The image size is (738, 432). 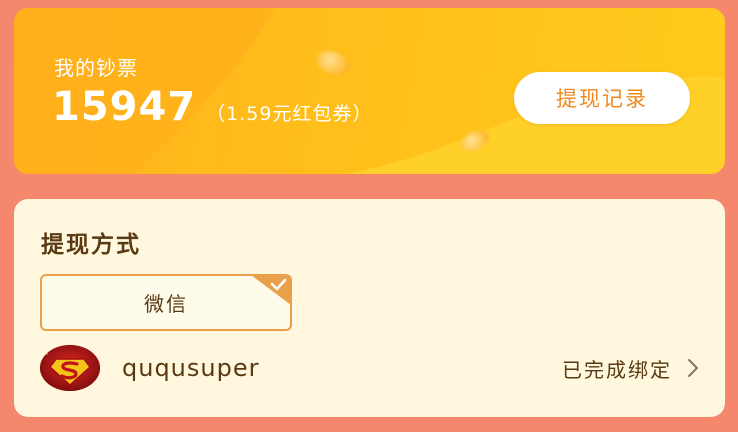 What do you see at coordinates (693, 368) in the screenshot?
I see `chevron-right-icon` at bounding box center [693, 368].